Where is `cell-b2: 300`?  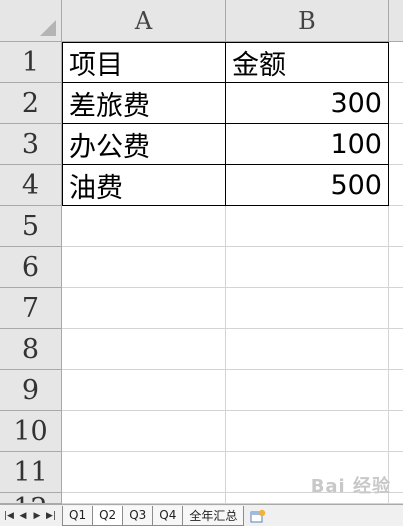
cell-b2: 300 is located at coordinates (307, 103).